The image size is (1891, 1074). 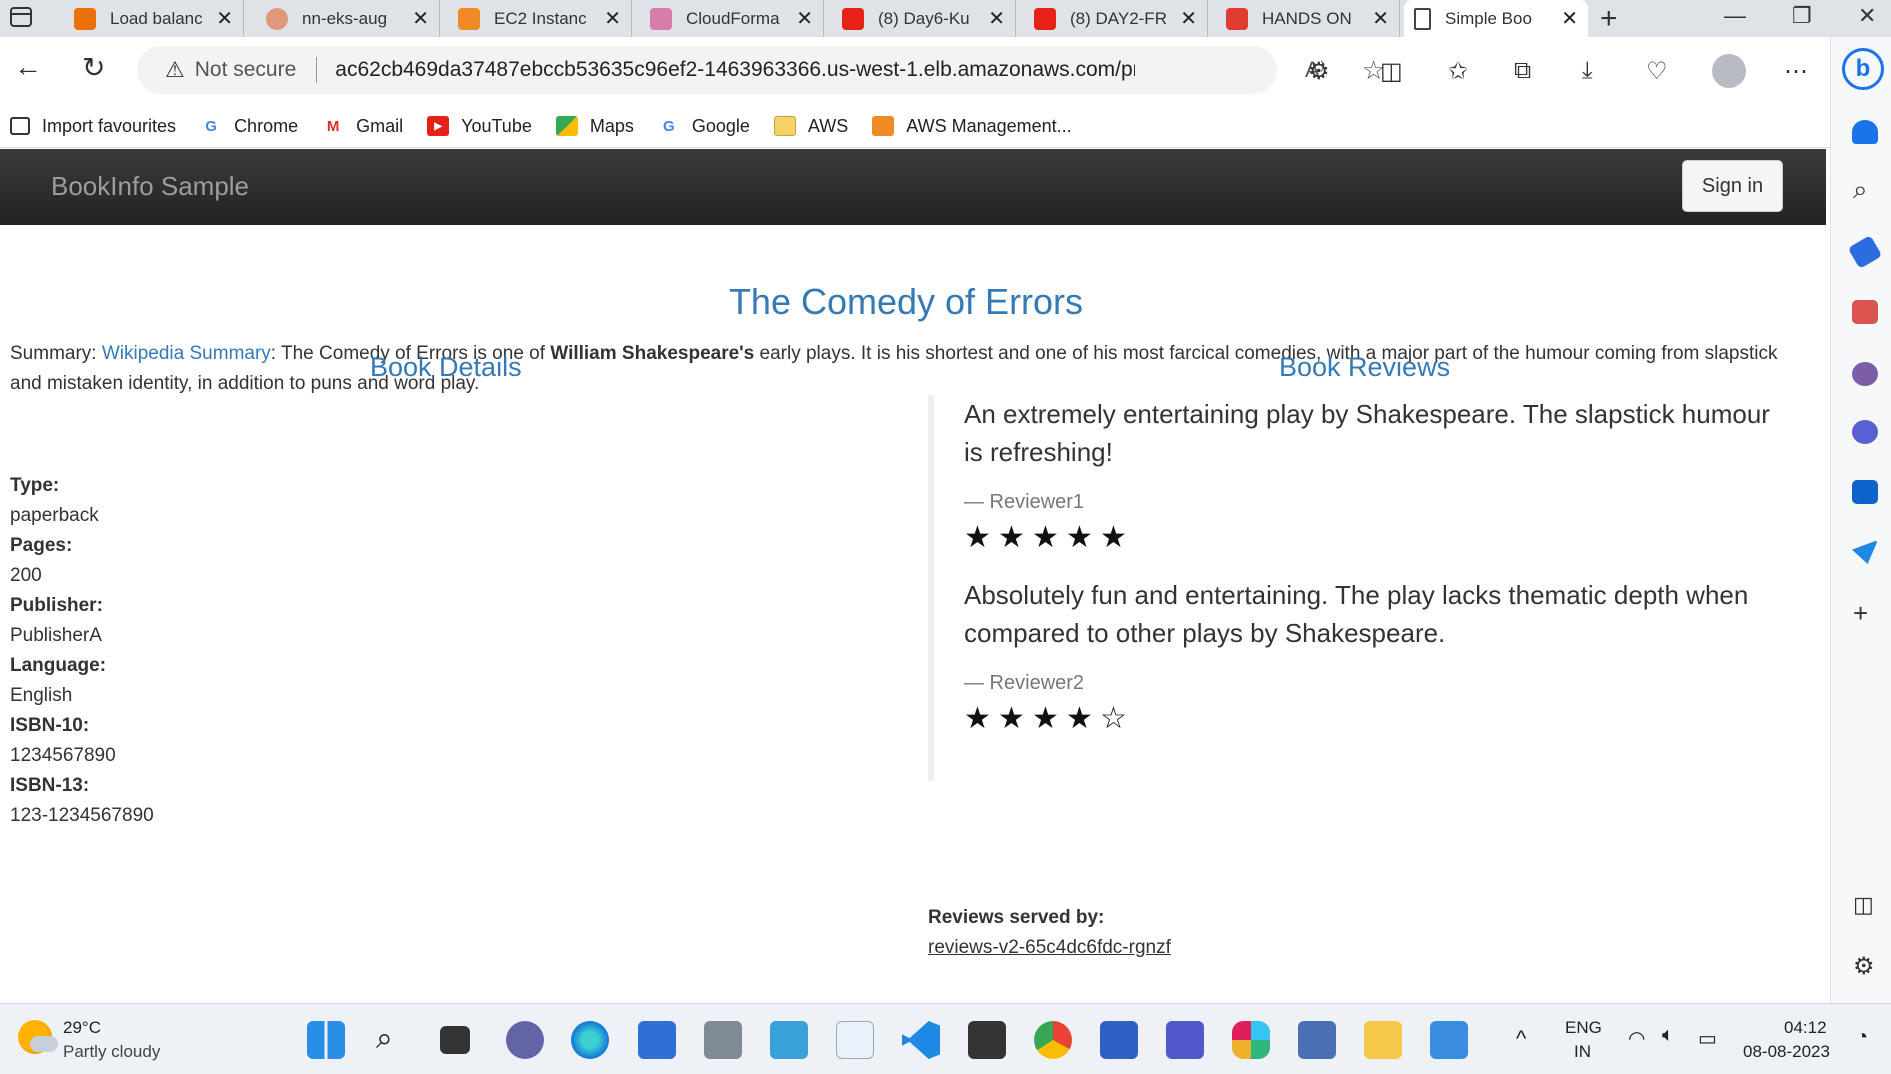 I want to click on tab-simple-bookstore: Simple Boo ✕, so click(x=1496, y=18).